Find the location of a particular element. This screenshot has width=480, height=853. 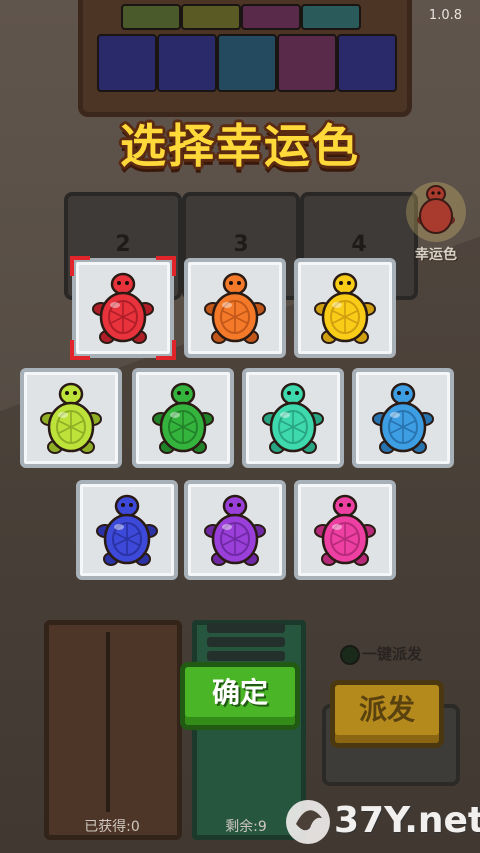

color-tile-purple is located at coordinates (235, 530).